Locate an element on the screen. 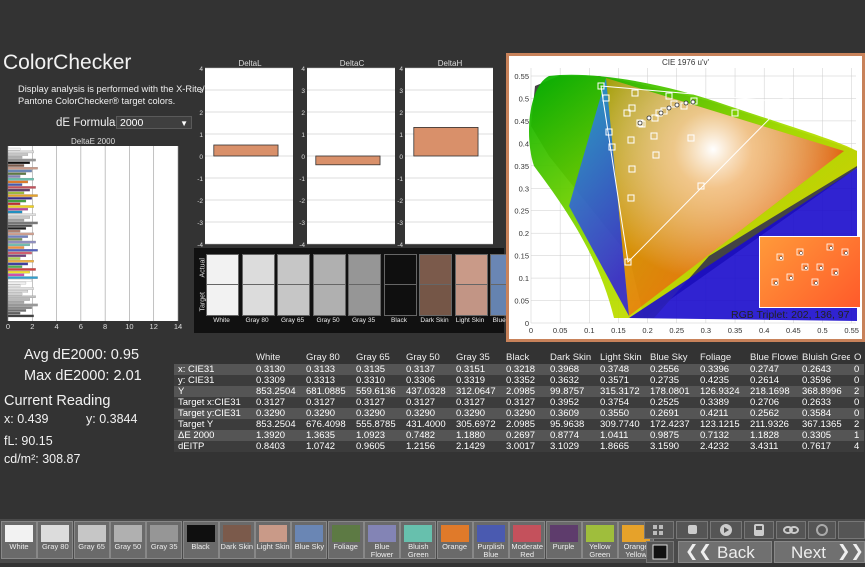 The image size is (865, 567). color-swatch-button: Foliage is located at coordinates (345, 540).